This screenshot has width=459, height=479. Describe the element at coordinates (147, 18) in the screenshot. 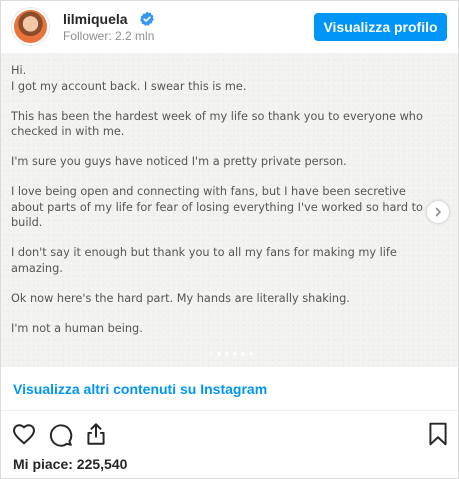

I see `verified-badge-icon` at that location.